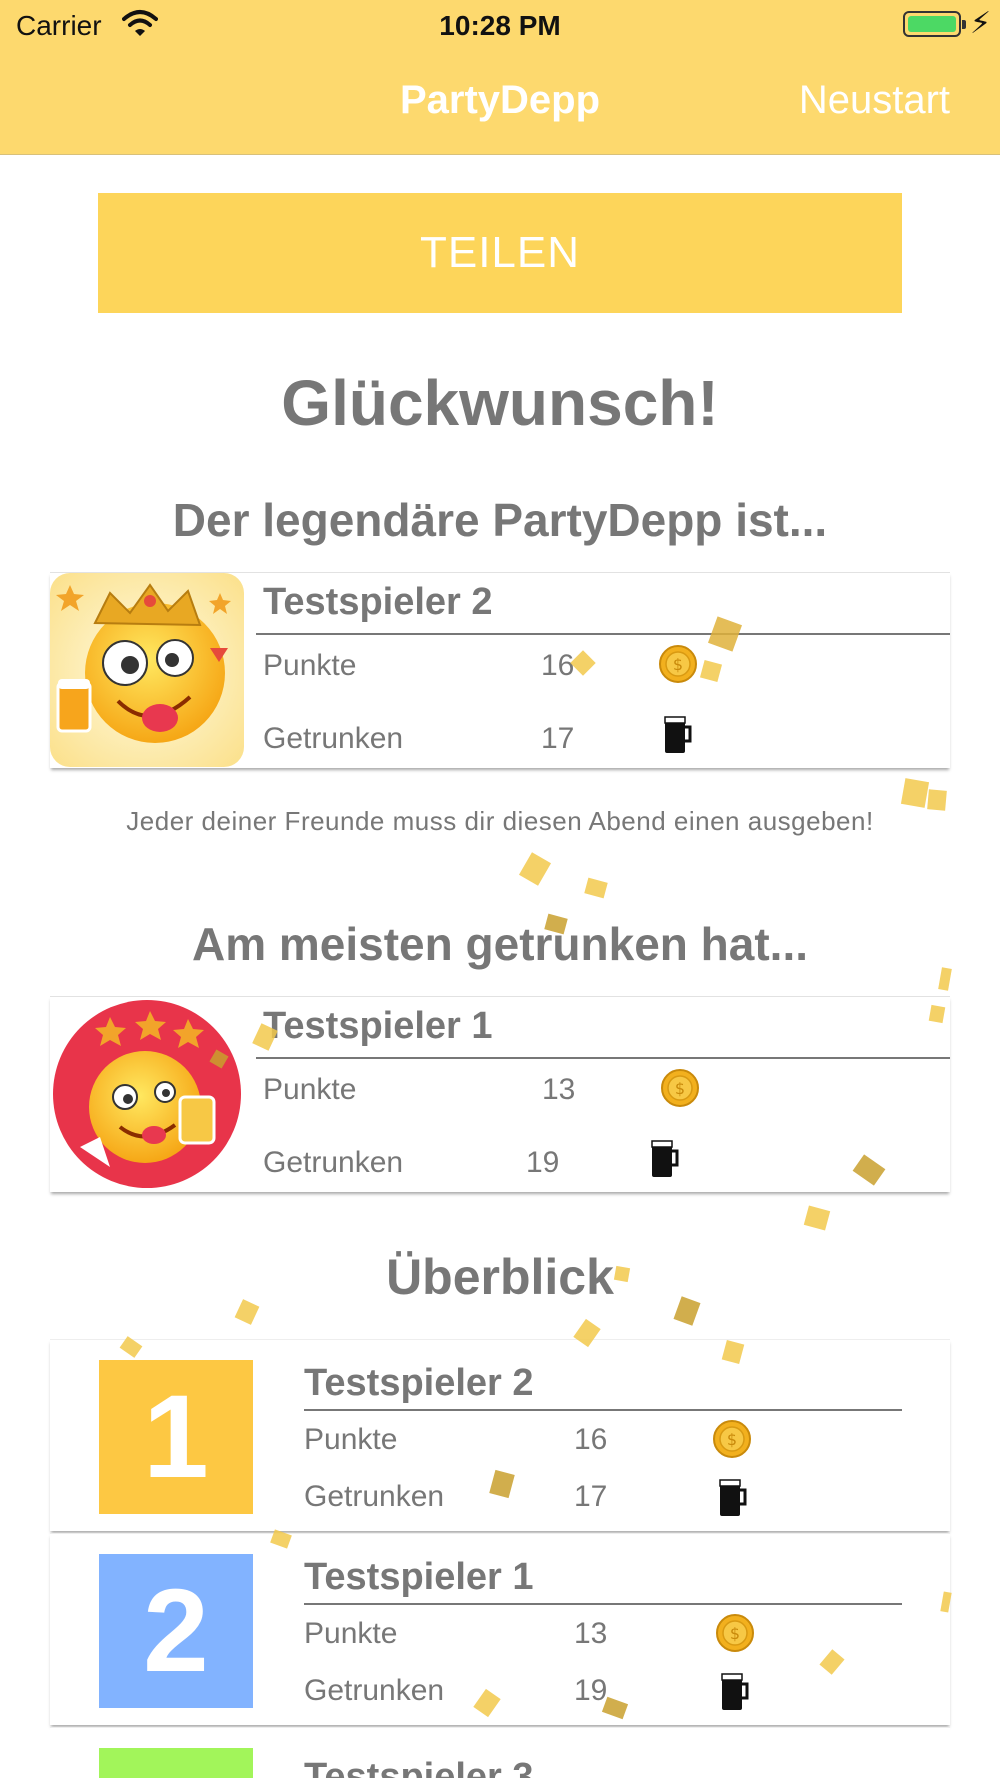 The image size is (1000, 1778). Describe the element at coordinates (500, 670) in the screenshot. I see `winner-card: Testspieler 2 Punkte 16 $ Getrunken 17` at that location.